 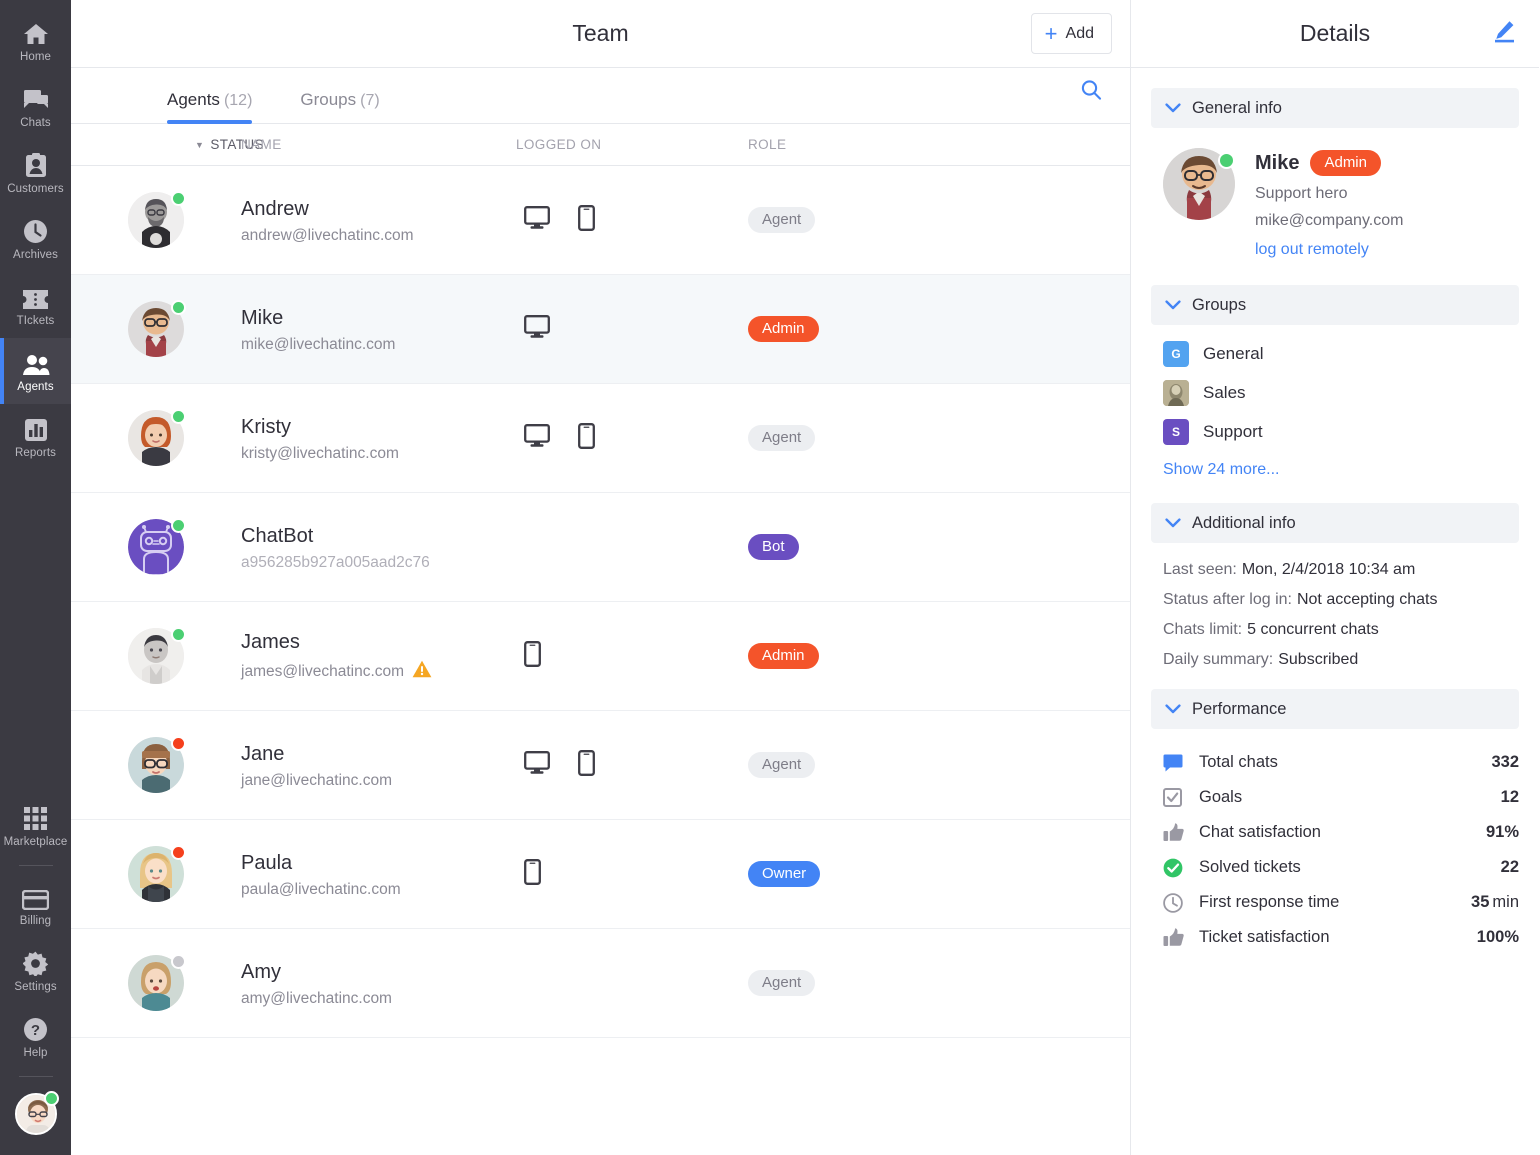 I want to click on sort-caret-icon: ▼, so click(x=200, y=144).